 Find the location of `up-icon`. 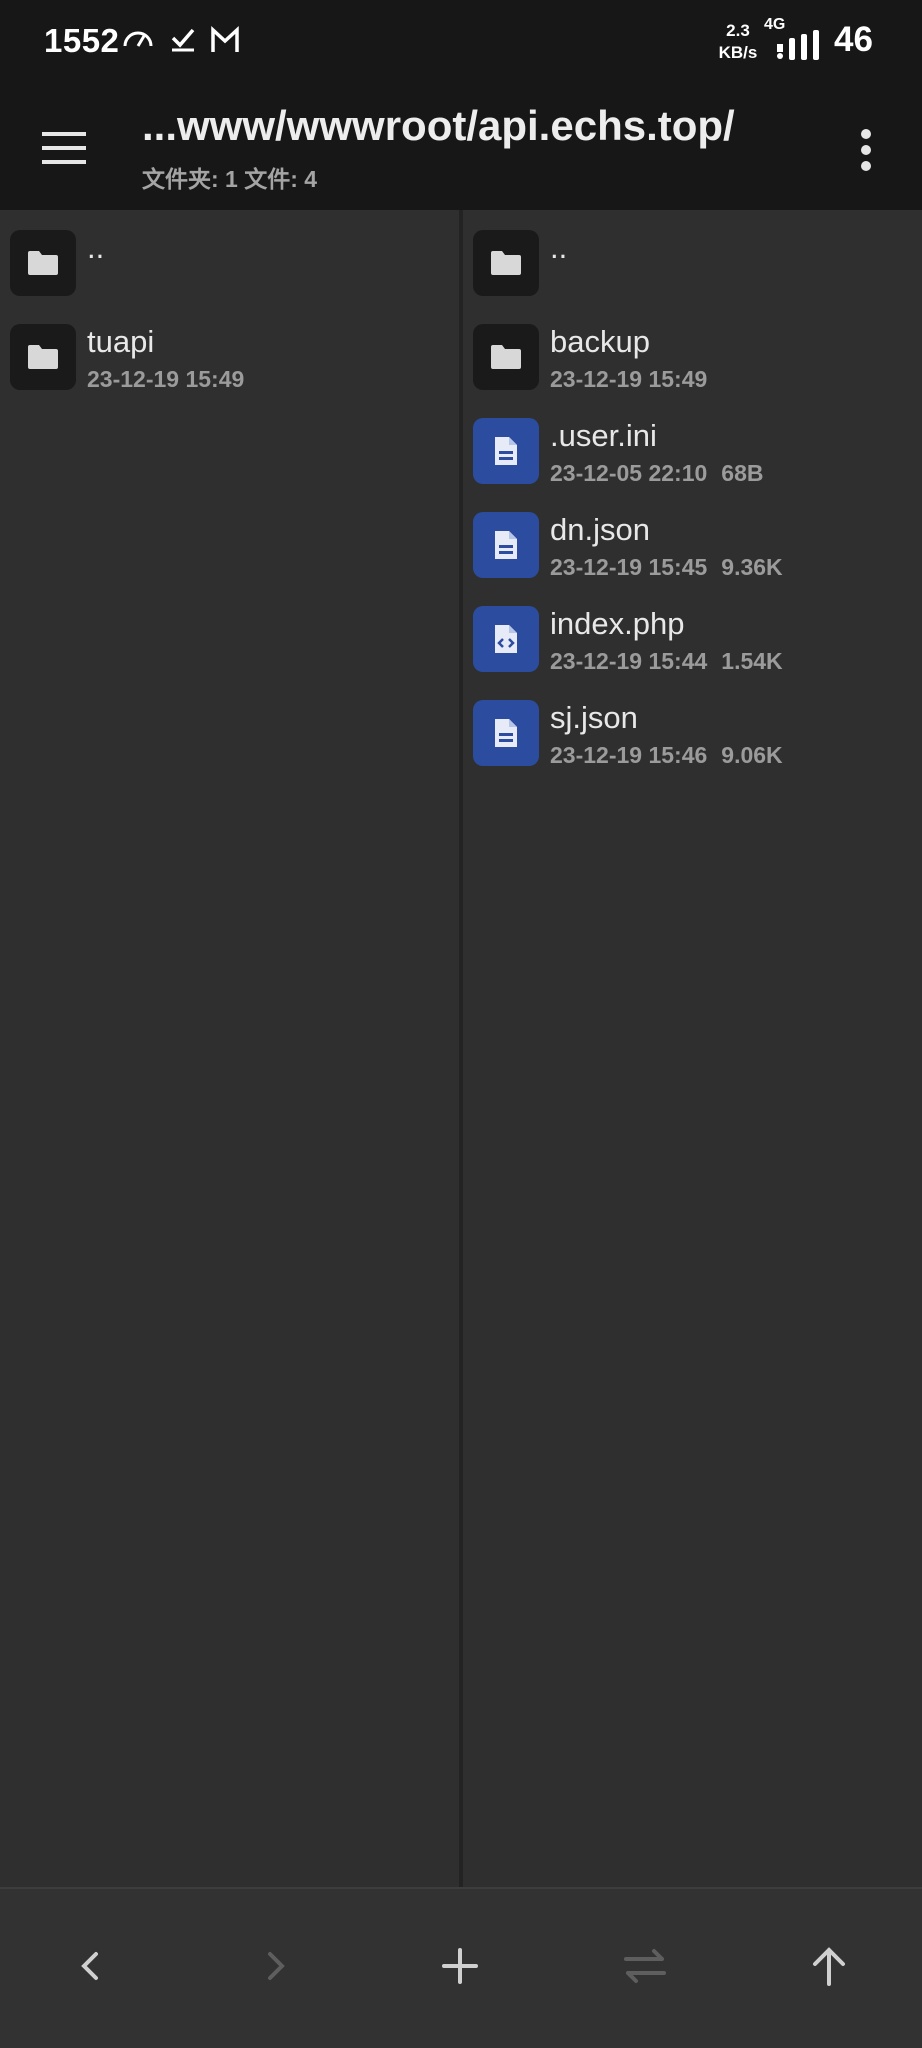

up-icon is located at coordinates (829, 1966).